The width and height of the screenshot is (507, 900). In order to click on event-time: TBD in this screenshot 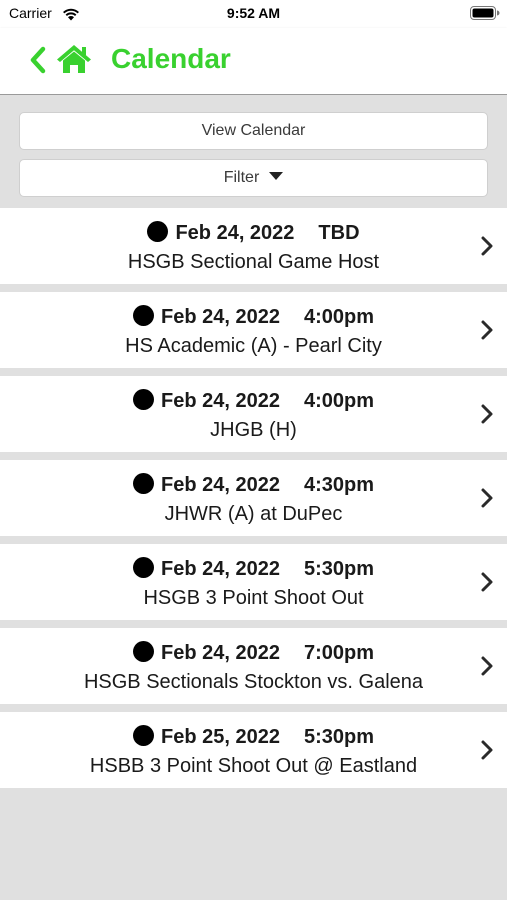, I will do `click(339, 233)`.